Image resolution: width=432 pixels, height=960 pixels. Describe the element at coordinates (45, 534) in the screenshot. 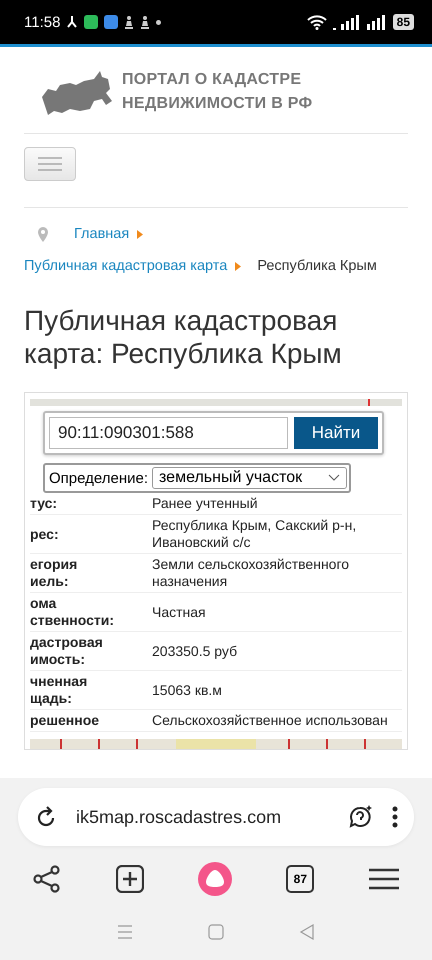

I see `attribute-label: рес:` at that location.